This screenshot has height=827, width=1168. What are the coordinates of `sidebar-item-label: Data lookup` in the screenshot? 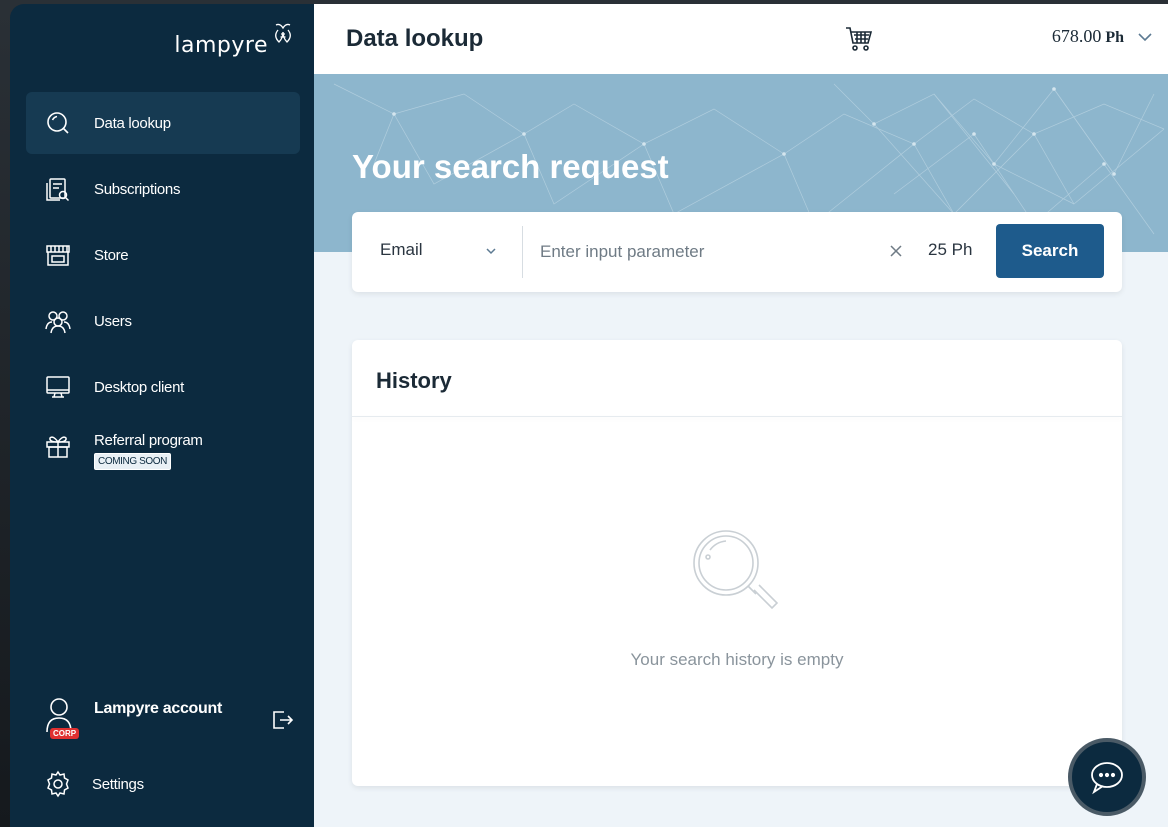 It's located at (132, 123).